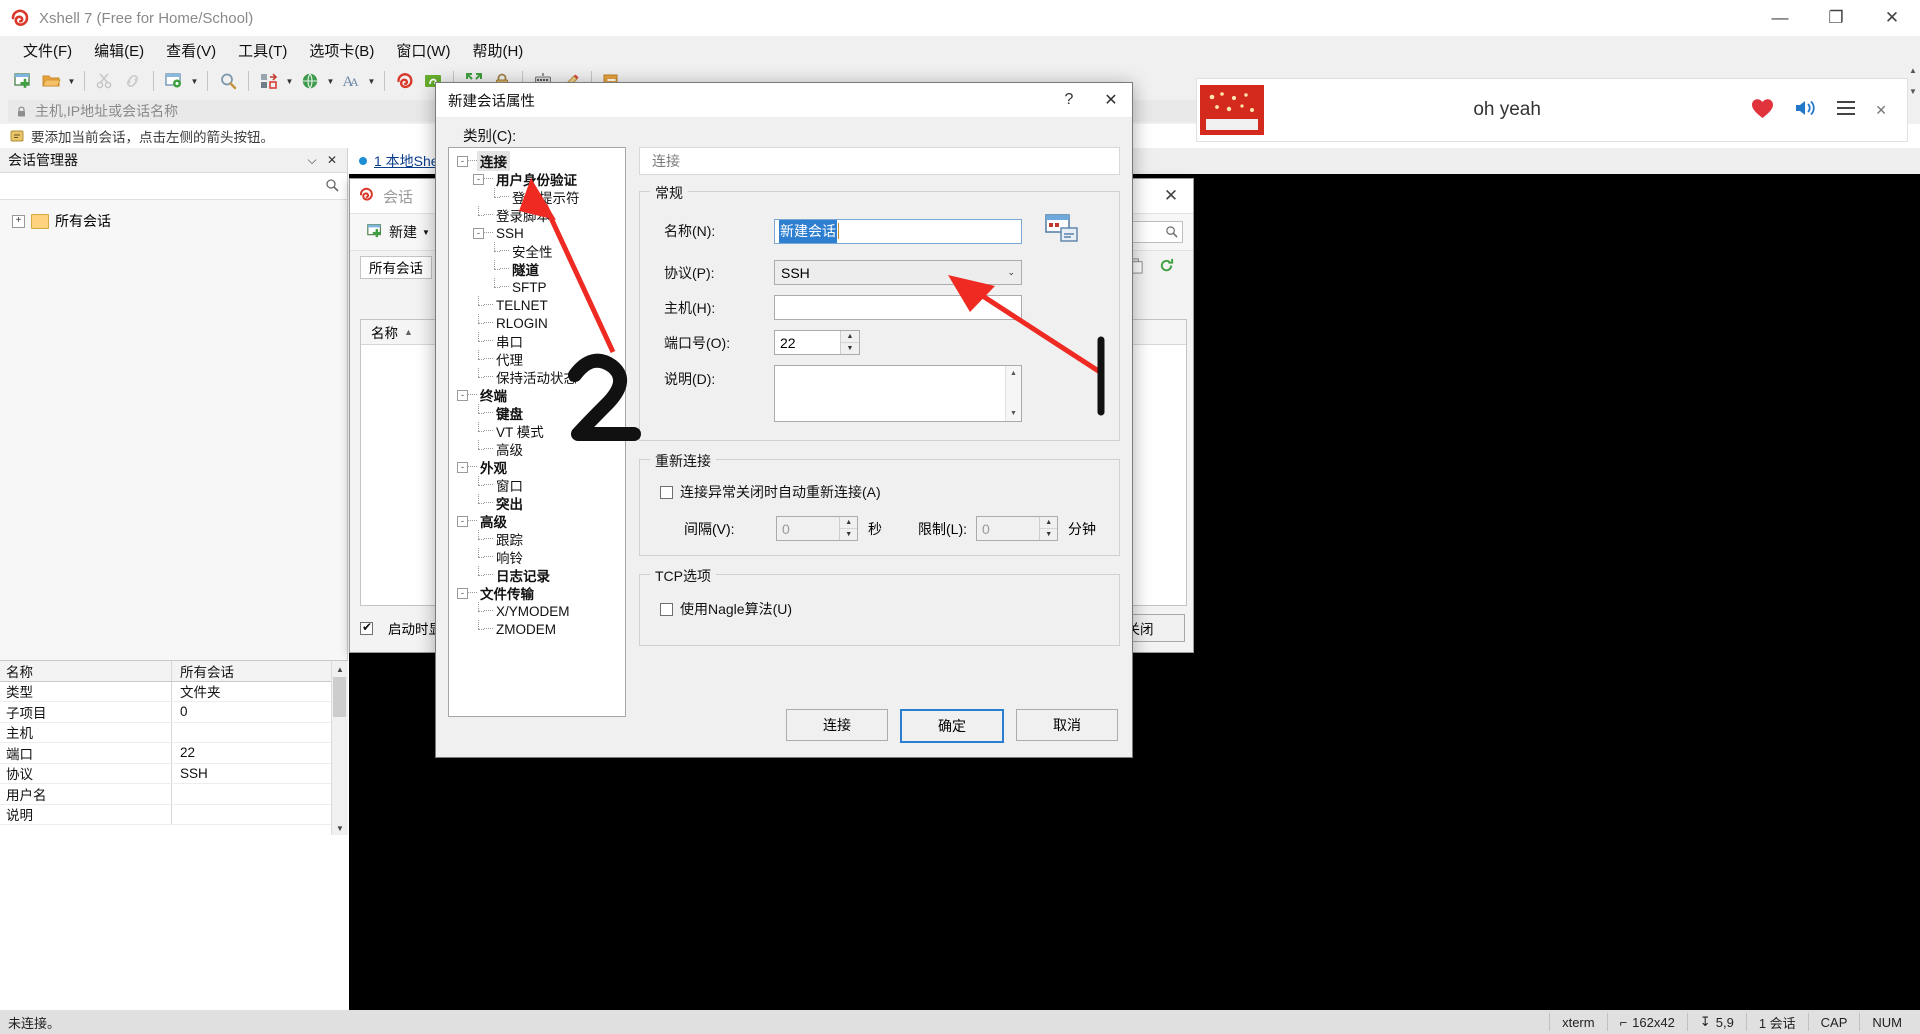  I want to click on category-tree-item: 键盘, so click(537, 412).